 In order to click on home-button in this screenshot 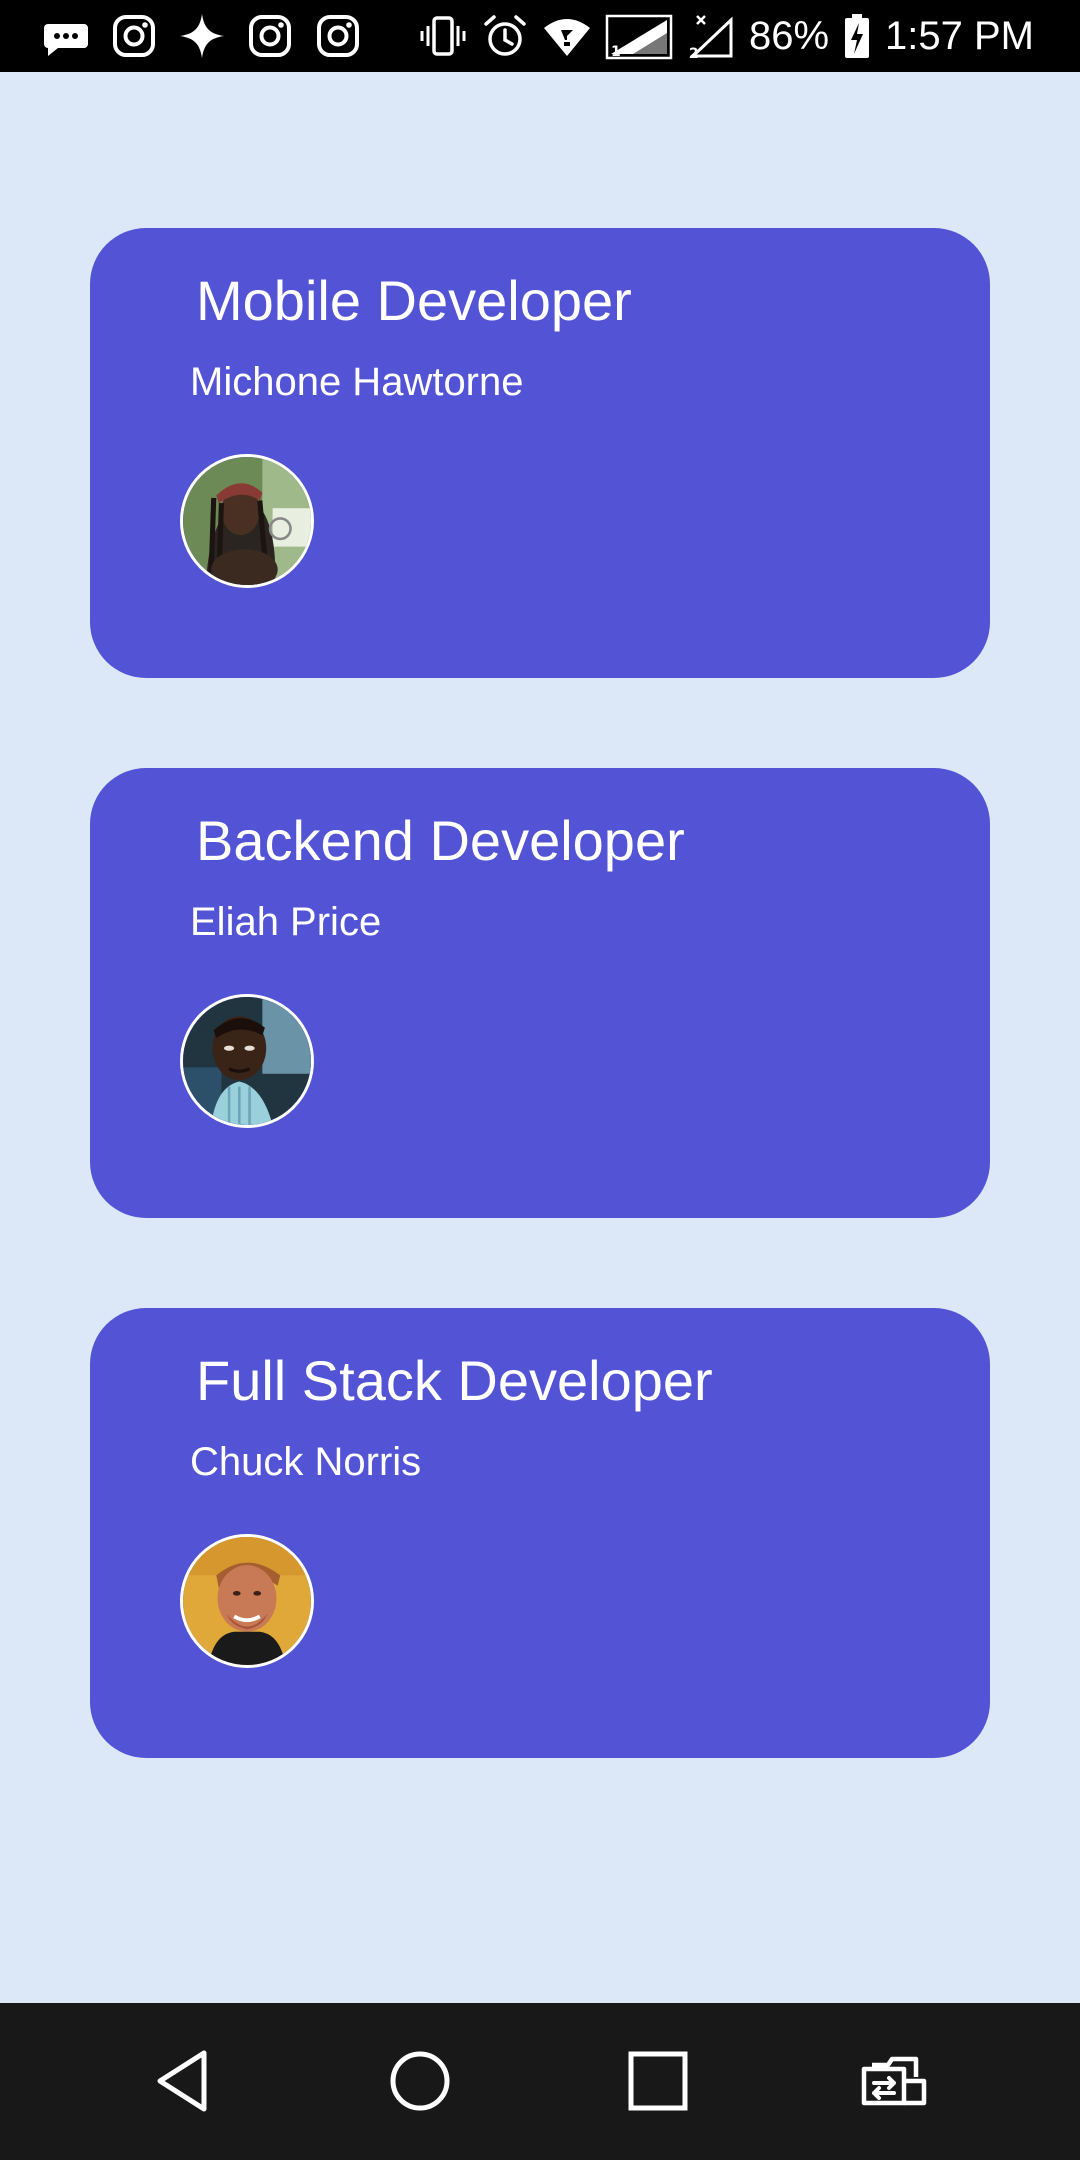, I will do `click(420, 2081)`.